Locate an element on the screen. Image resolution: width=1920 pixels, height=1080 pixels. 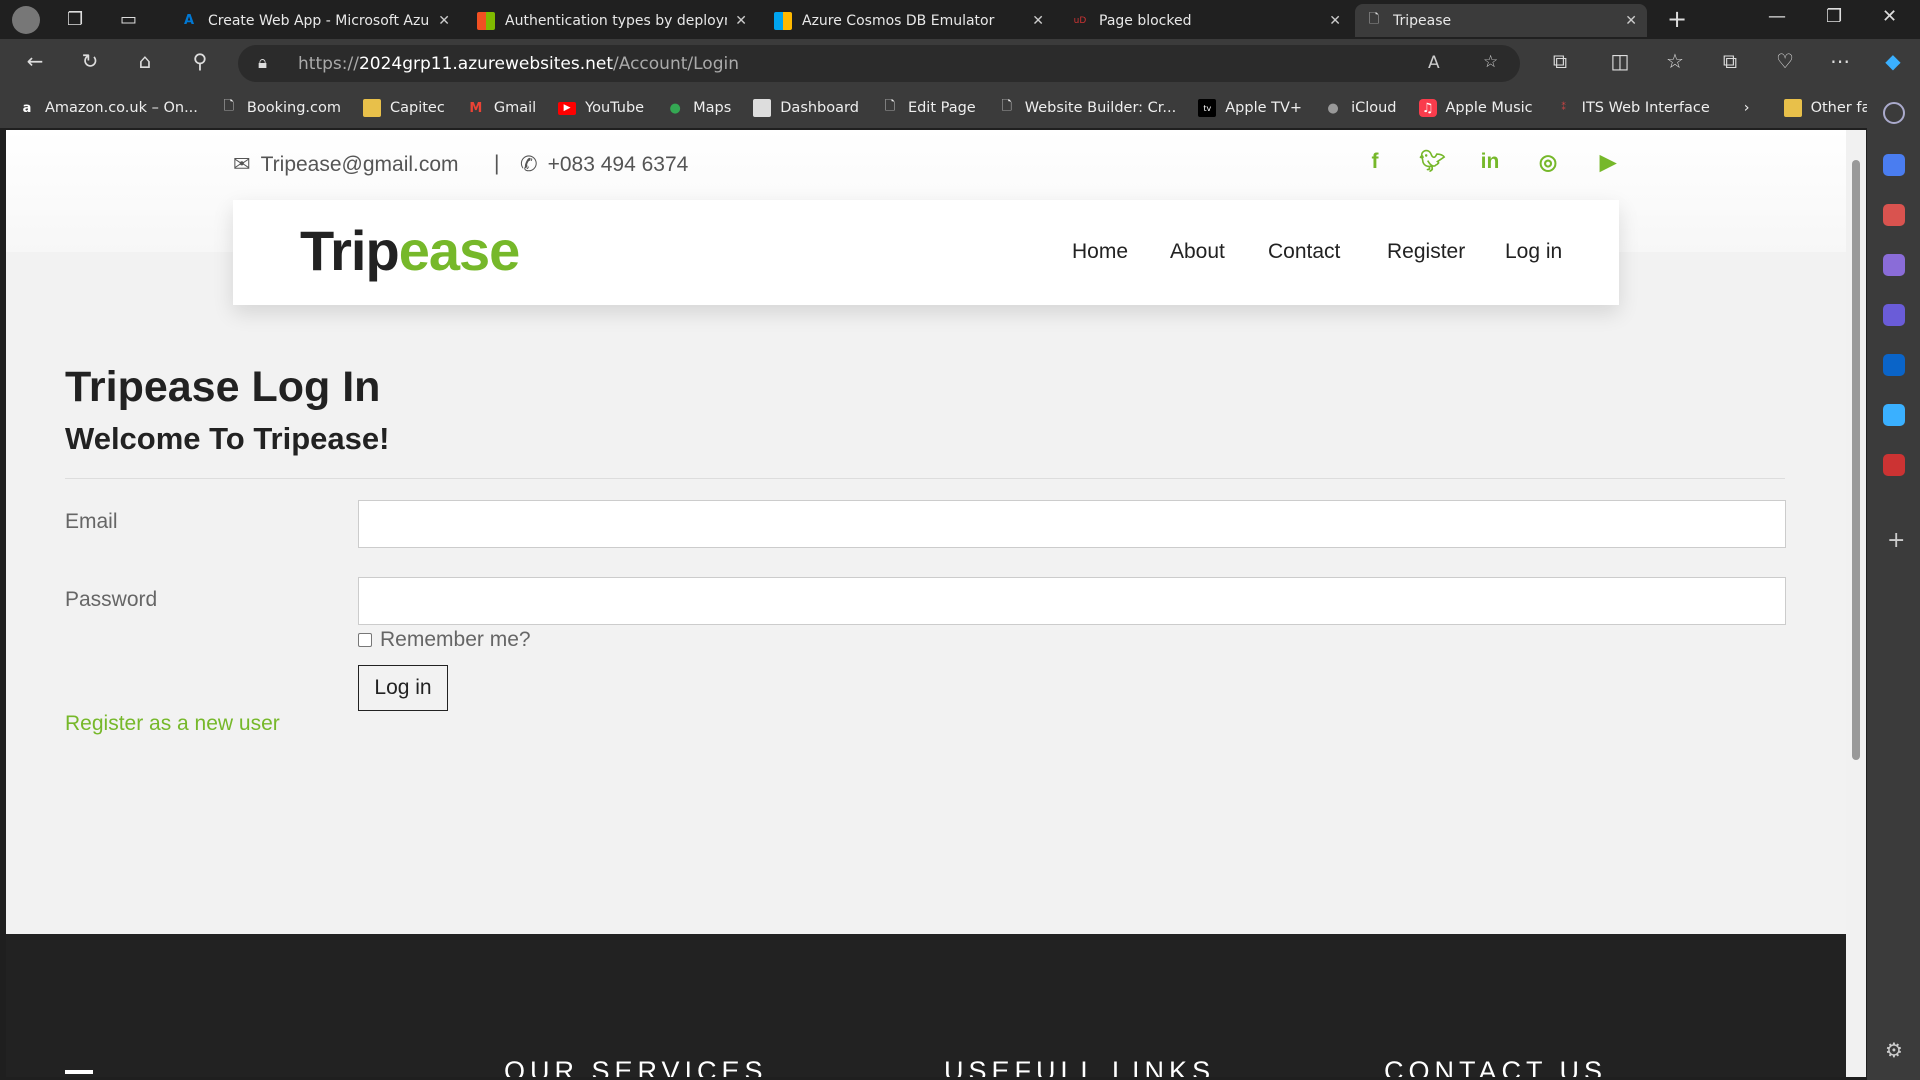
footer-heading-contact: CONTACT US is located at coordinates (1496, 1066).